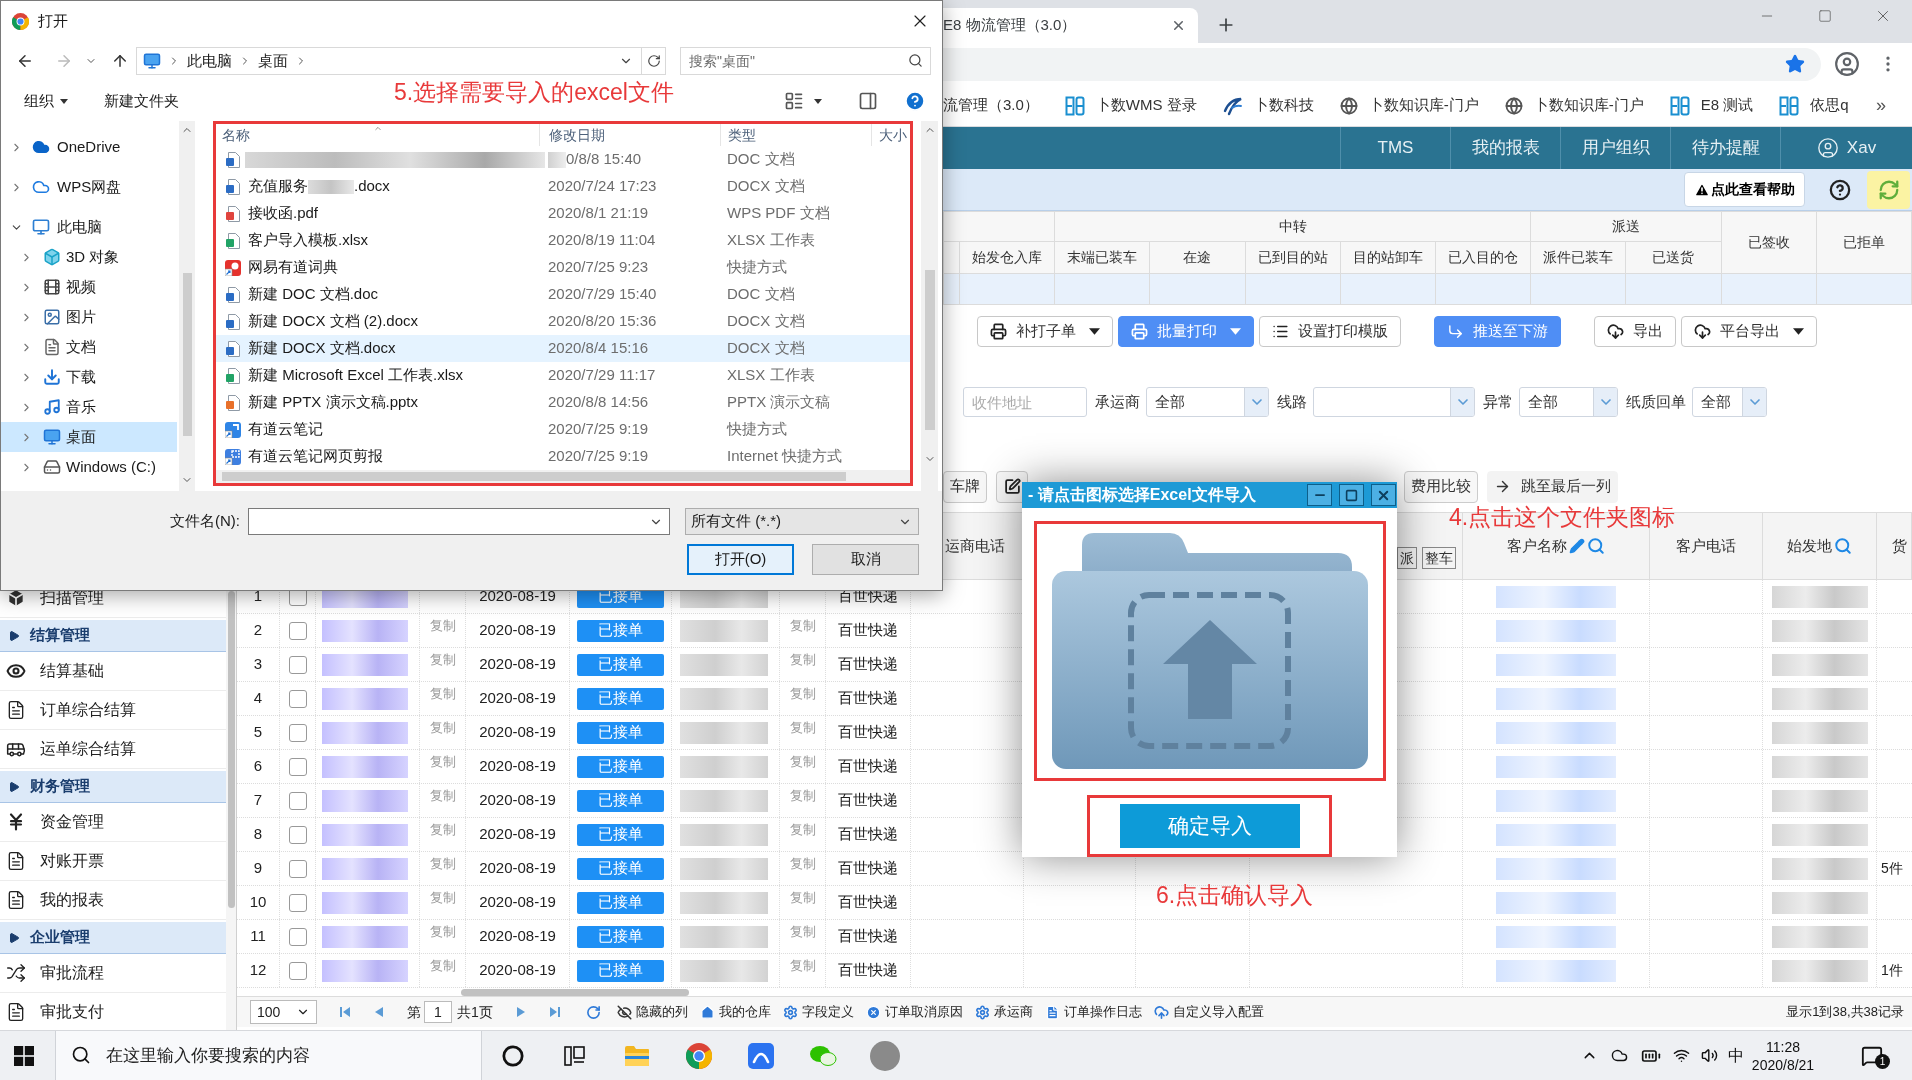 Image resolution: width=1912 pixels, height=1080 pixels. What do you see at coordinates (1268, 105) in the screenshot?
I see `bookmark: 卜数科技` at bounding box center [1268, 105].